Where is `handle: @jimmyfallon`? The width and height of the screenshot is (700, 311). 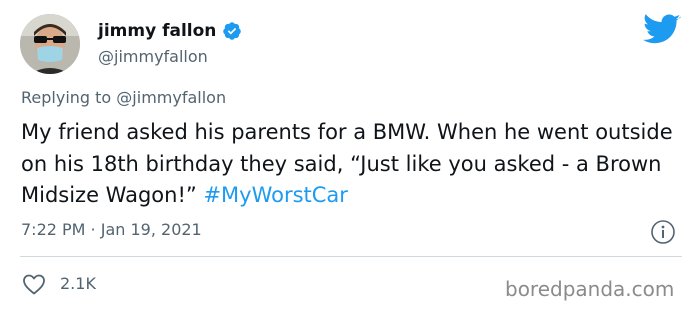
handle: @jimmyfallon is located at coordinates (153, 56).